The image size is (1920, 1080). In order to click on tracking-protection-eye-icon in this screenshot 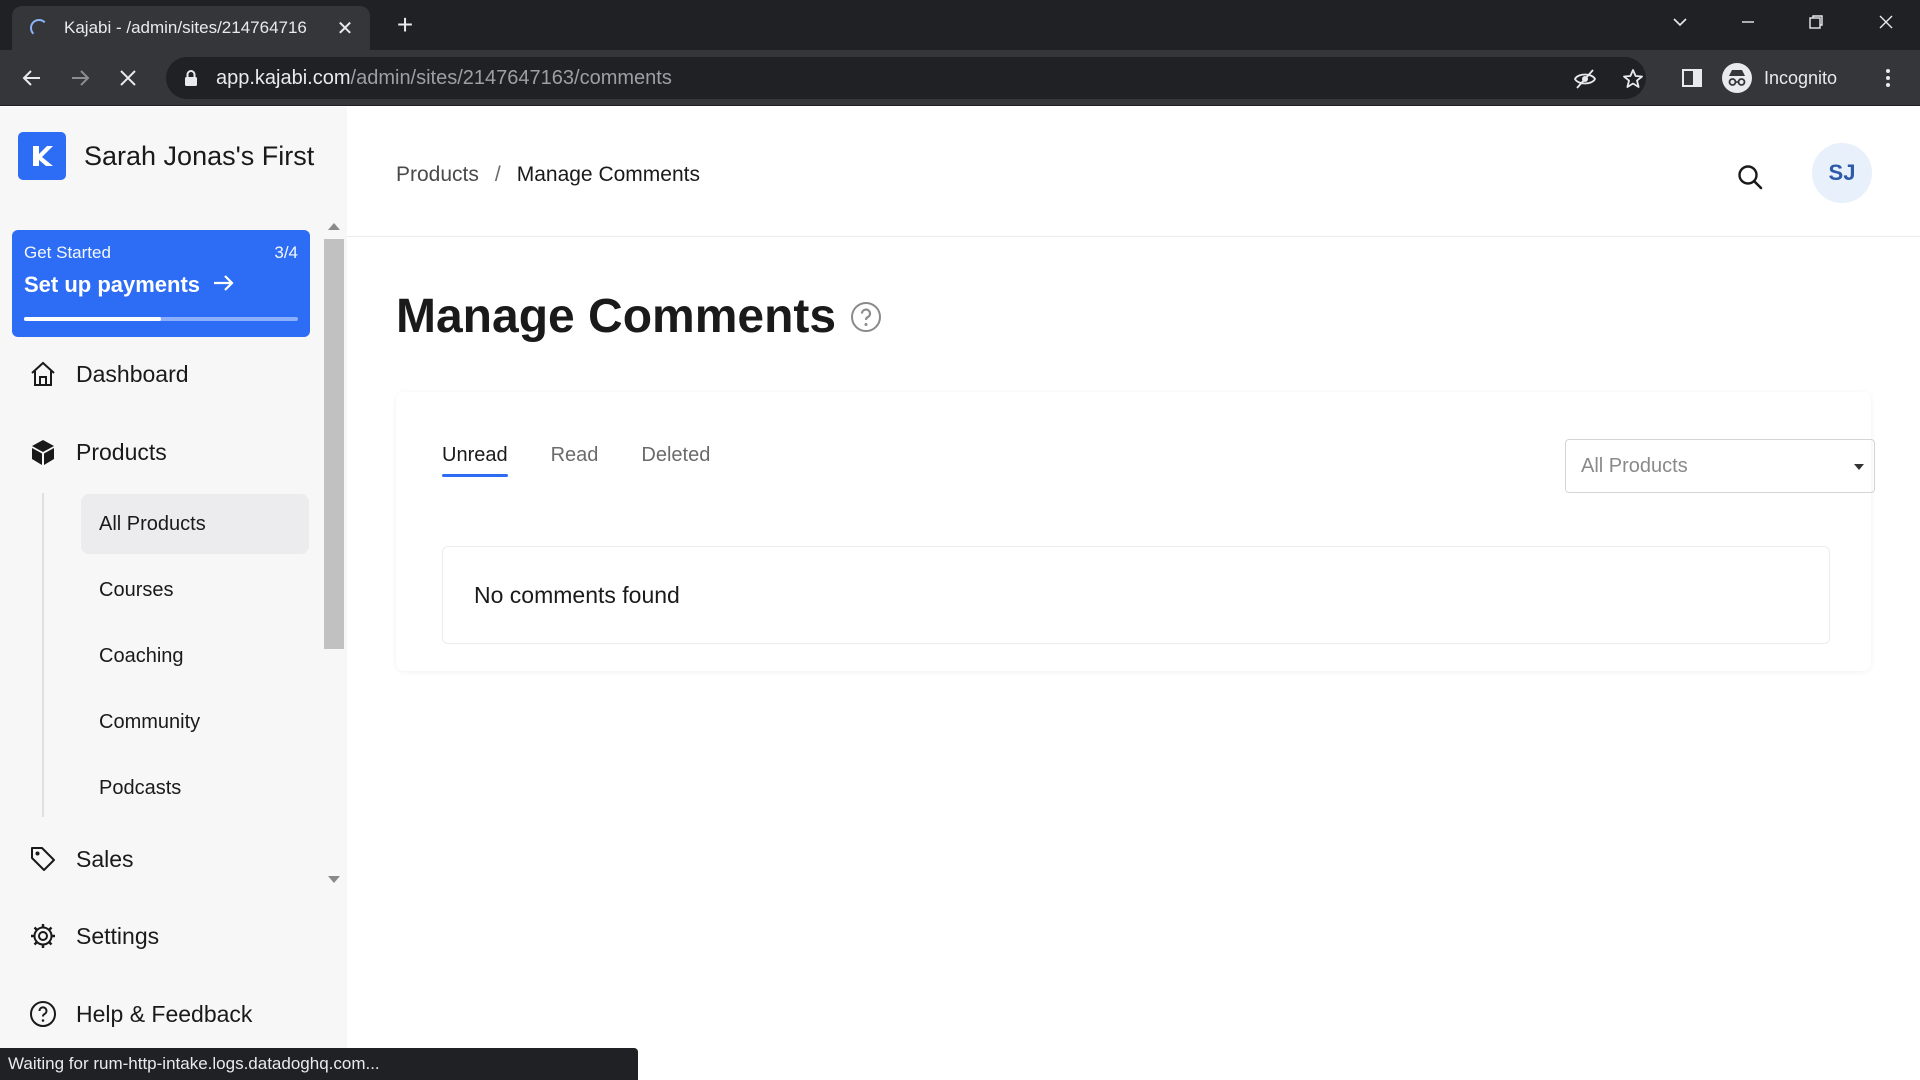, I will do `click(1585, 79)`.